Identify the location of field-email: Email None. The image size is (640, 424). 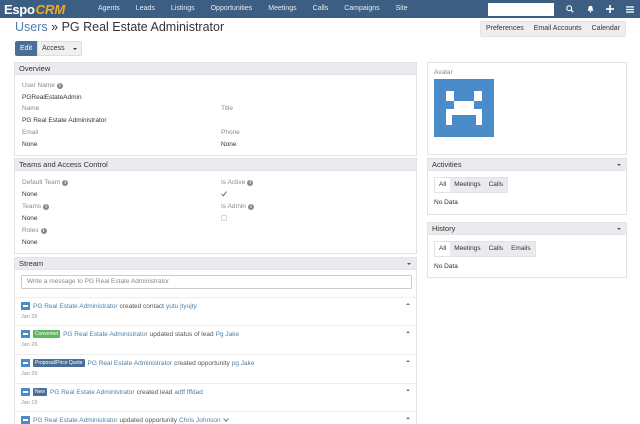
(30, 138).